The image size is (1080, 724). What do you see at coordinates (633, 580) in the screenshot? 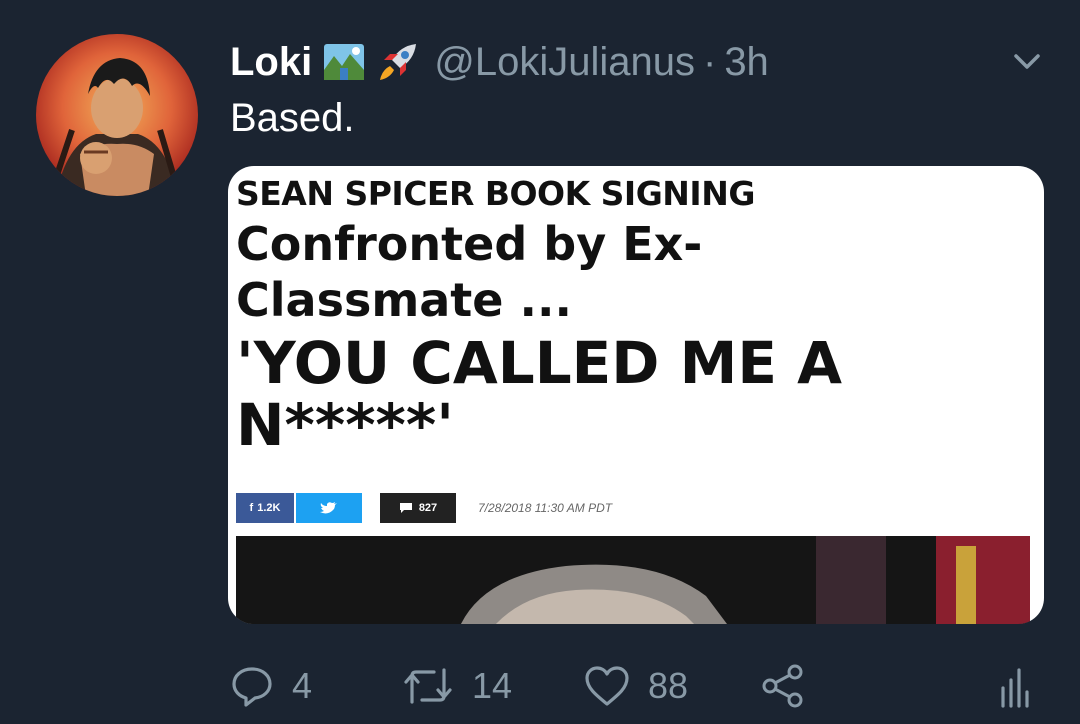
I see `article-photo` at bounding box center [633, 580].